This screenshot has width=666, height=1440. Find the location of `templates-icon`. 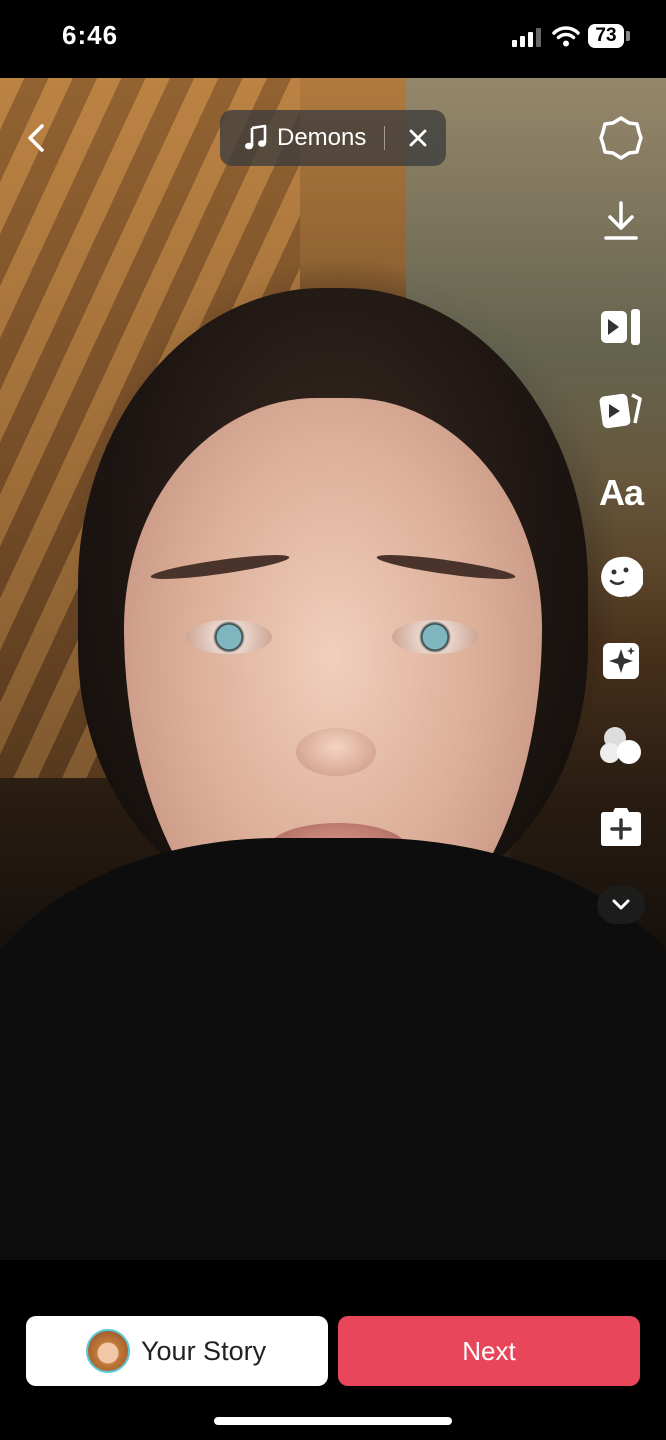

templates-icon is located at coordinates (620, 411).